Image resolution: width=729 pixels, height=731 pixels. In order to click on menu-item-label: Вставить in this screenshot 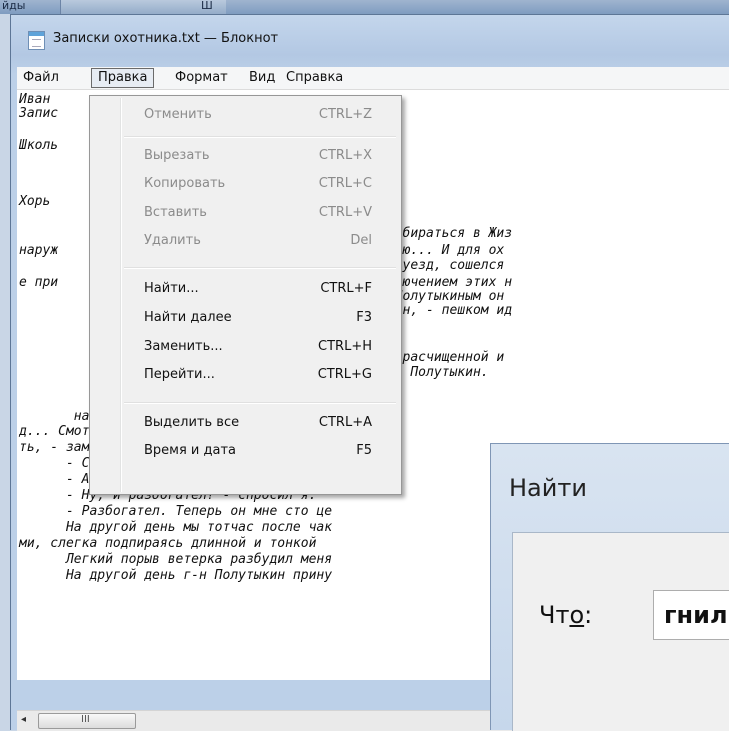, I will do `click(175, 212)`.